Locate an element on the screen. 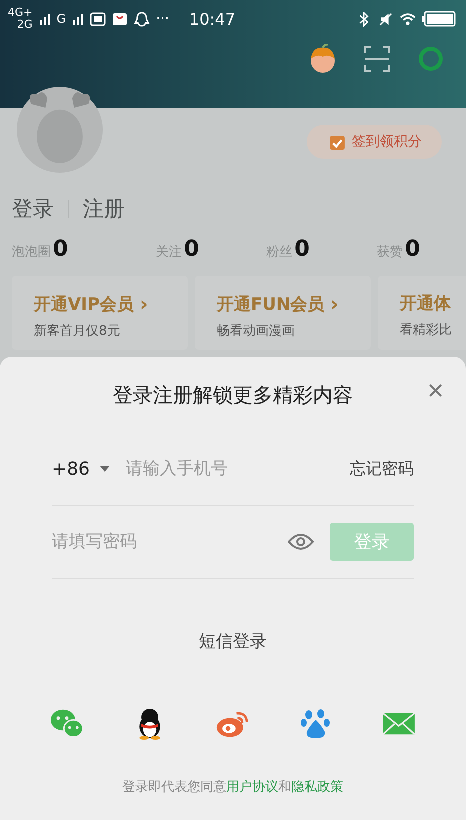  membership-card: 开通体 看精彩比 is located at coordinates (422, 313).